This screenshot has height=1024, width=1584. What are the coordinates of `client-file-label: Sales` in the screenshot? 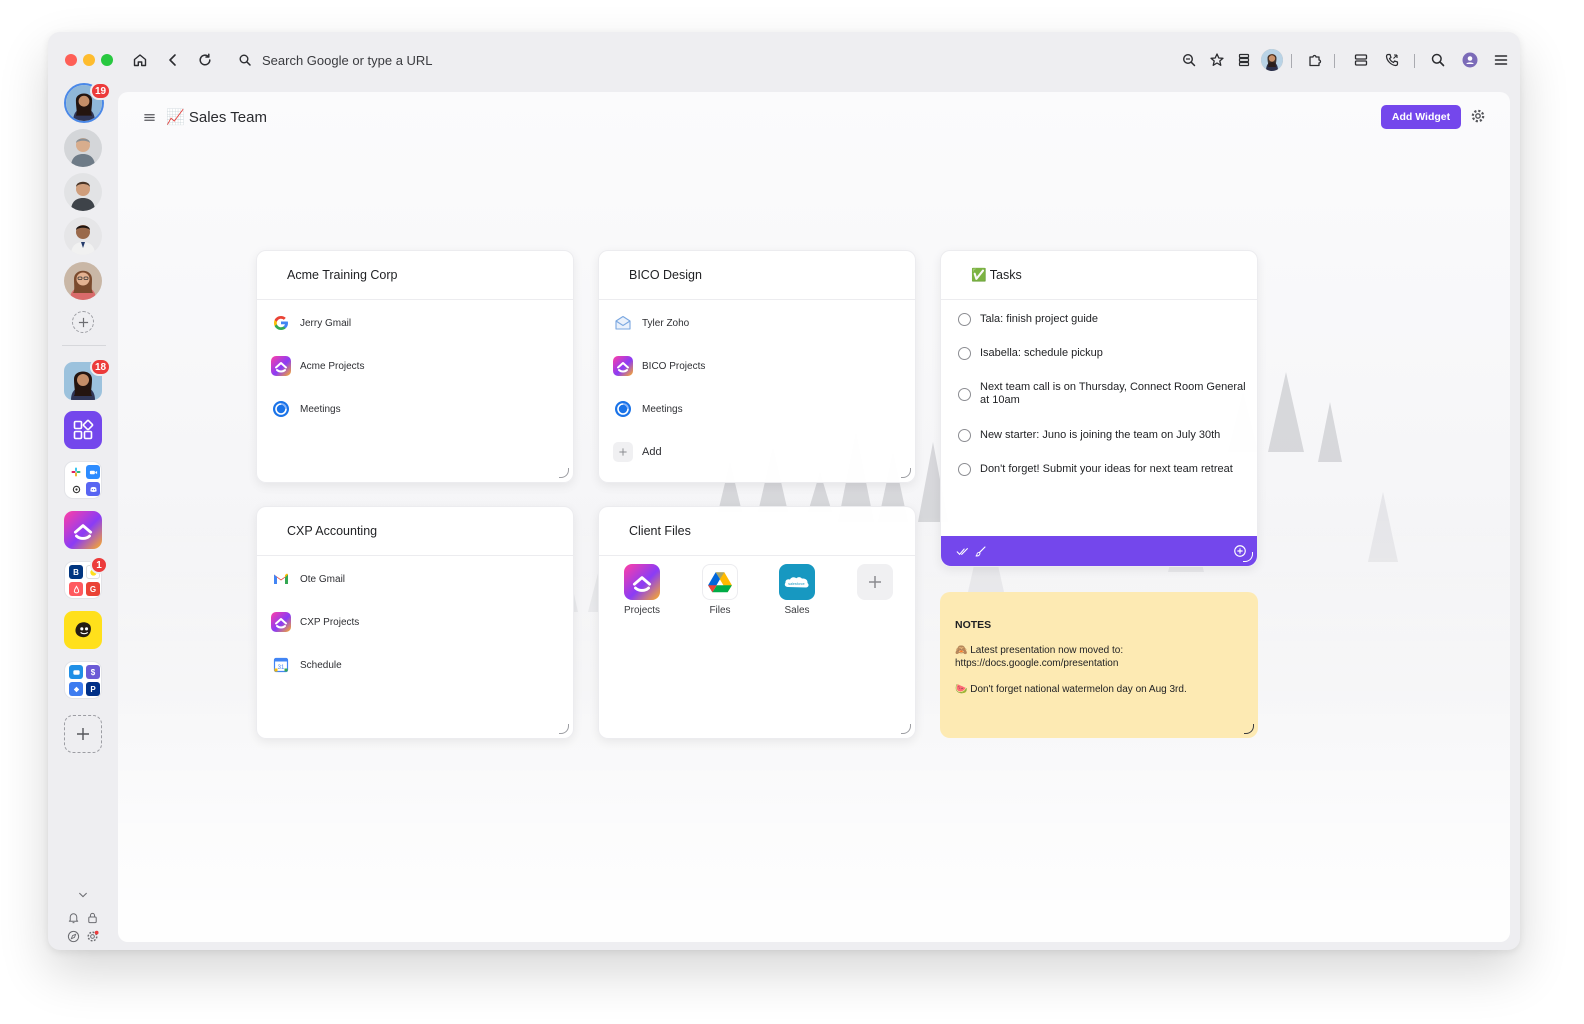 It's located at (797, 610).